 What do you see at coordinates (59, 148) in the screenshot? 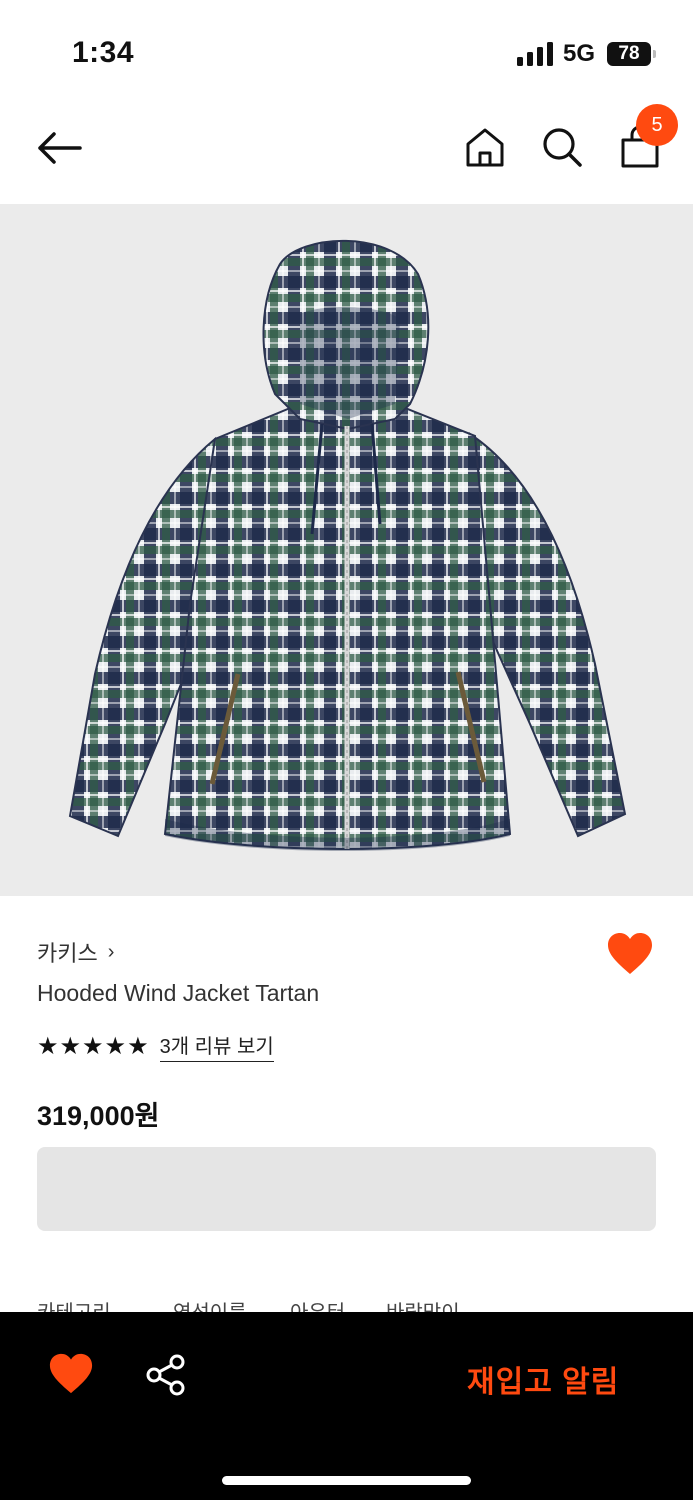
I see `arrow-left-icon` at bounding box center [59, 148].